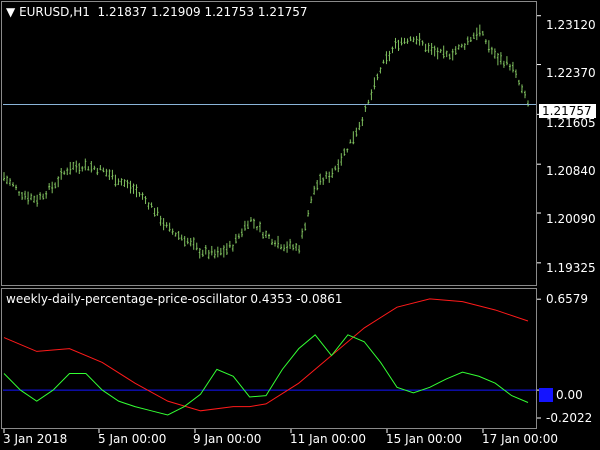 The height and width of the screenshot is (450, 600). What do you see at coordinates (571, 219) in the screenshot?
I see `price-scale-label: 1.20090` at bounding box center [571, 219].